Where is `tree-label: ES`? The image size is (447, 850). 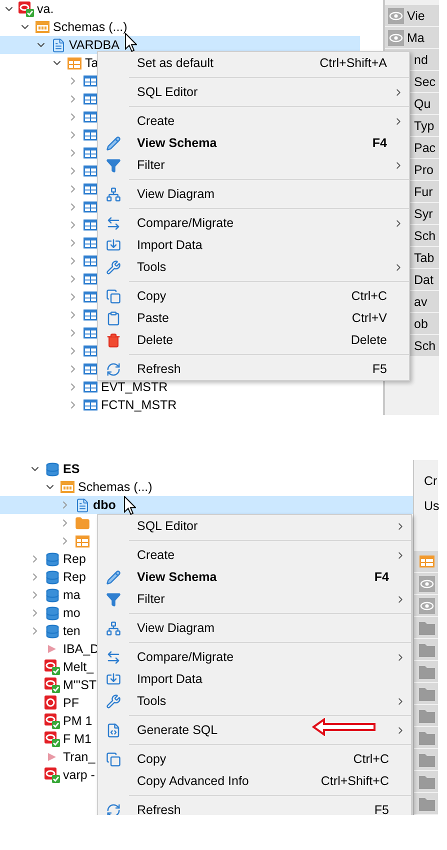
tree-label: ES is located at coordinates (71, 469).